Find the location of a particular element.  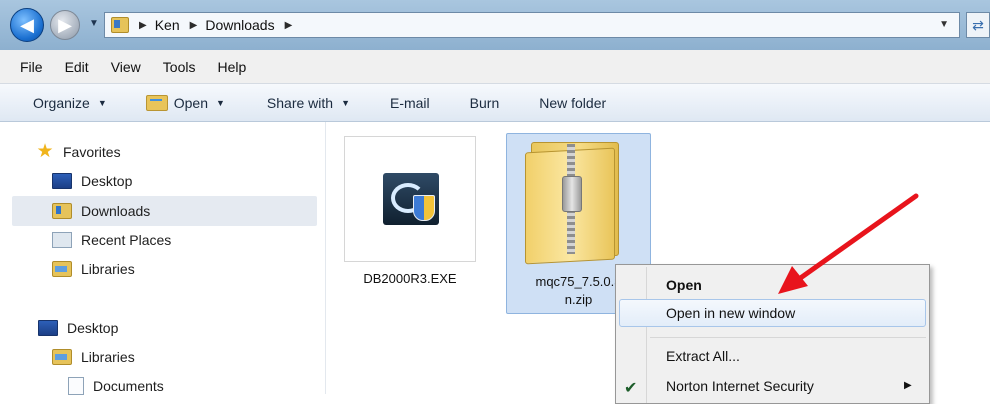

nav-desktop: Desktop is located at coordinates (92, 181).